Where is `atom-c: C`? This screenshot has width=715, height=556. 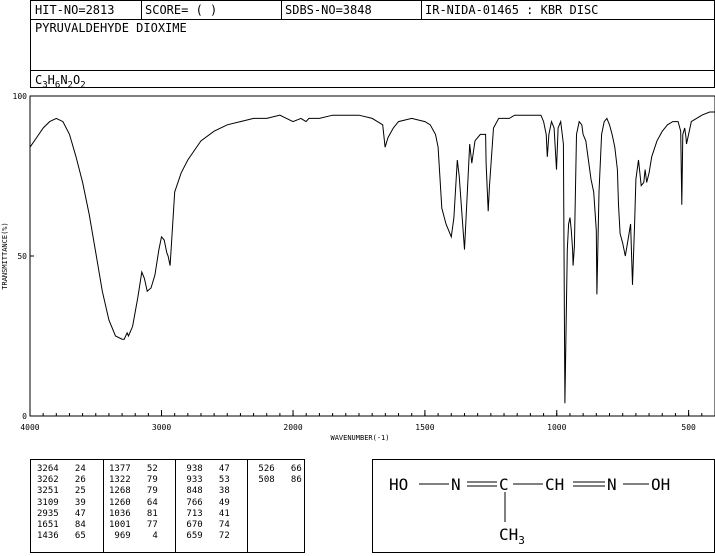
atom-c: C is located at coordinates (504, 484).